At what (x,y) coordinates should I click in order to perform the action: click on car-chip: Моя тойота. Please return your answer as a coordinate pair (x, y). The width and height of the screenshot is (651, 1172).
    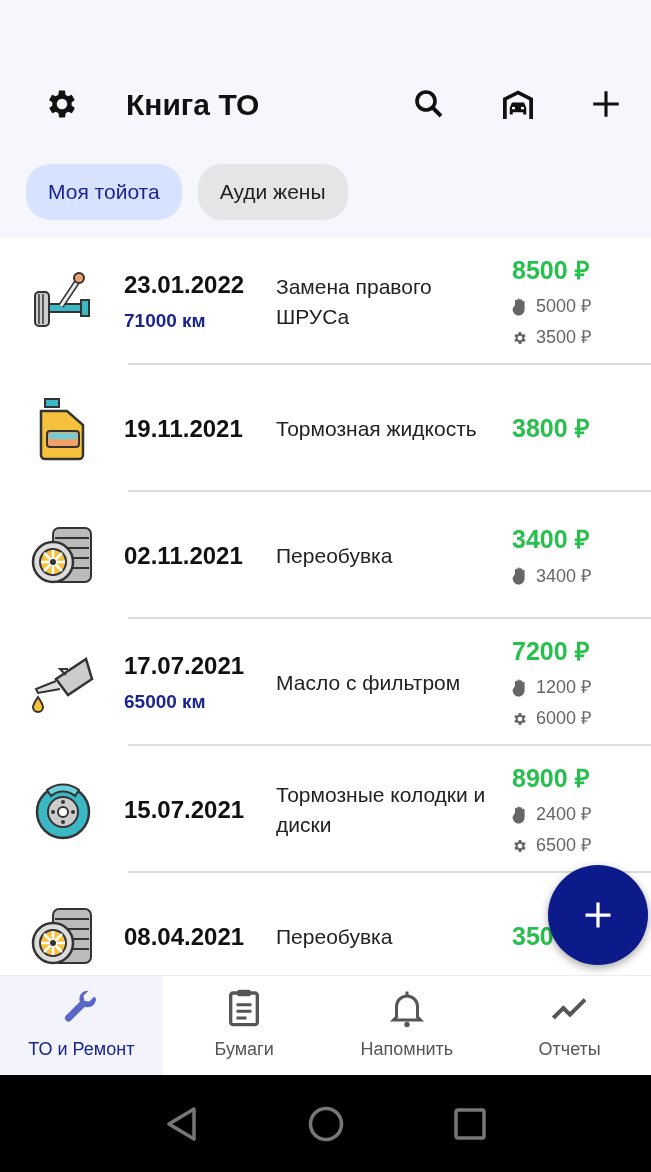
    Looking at the image, I should click on (104, 192).